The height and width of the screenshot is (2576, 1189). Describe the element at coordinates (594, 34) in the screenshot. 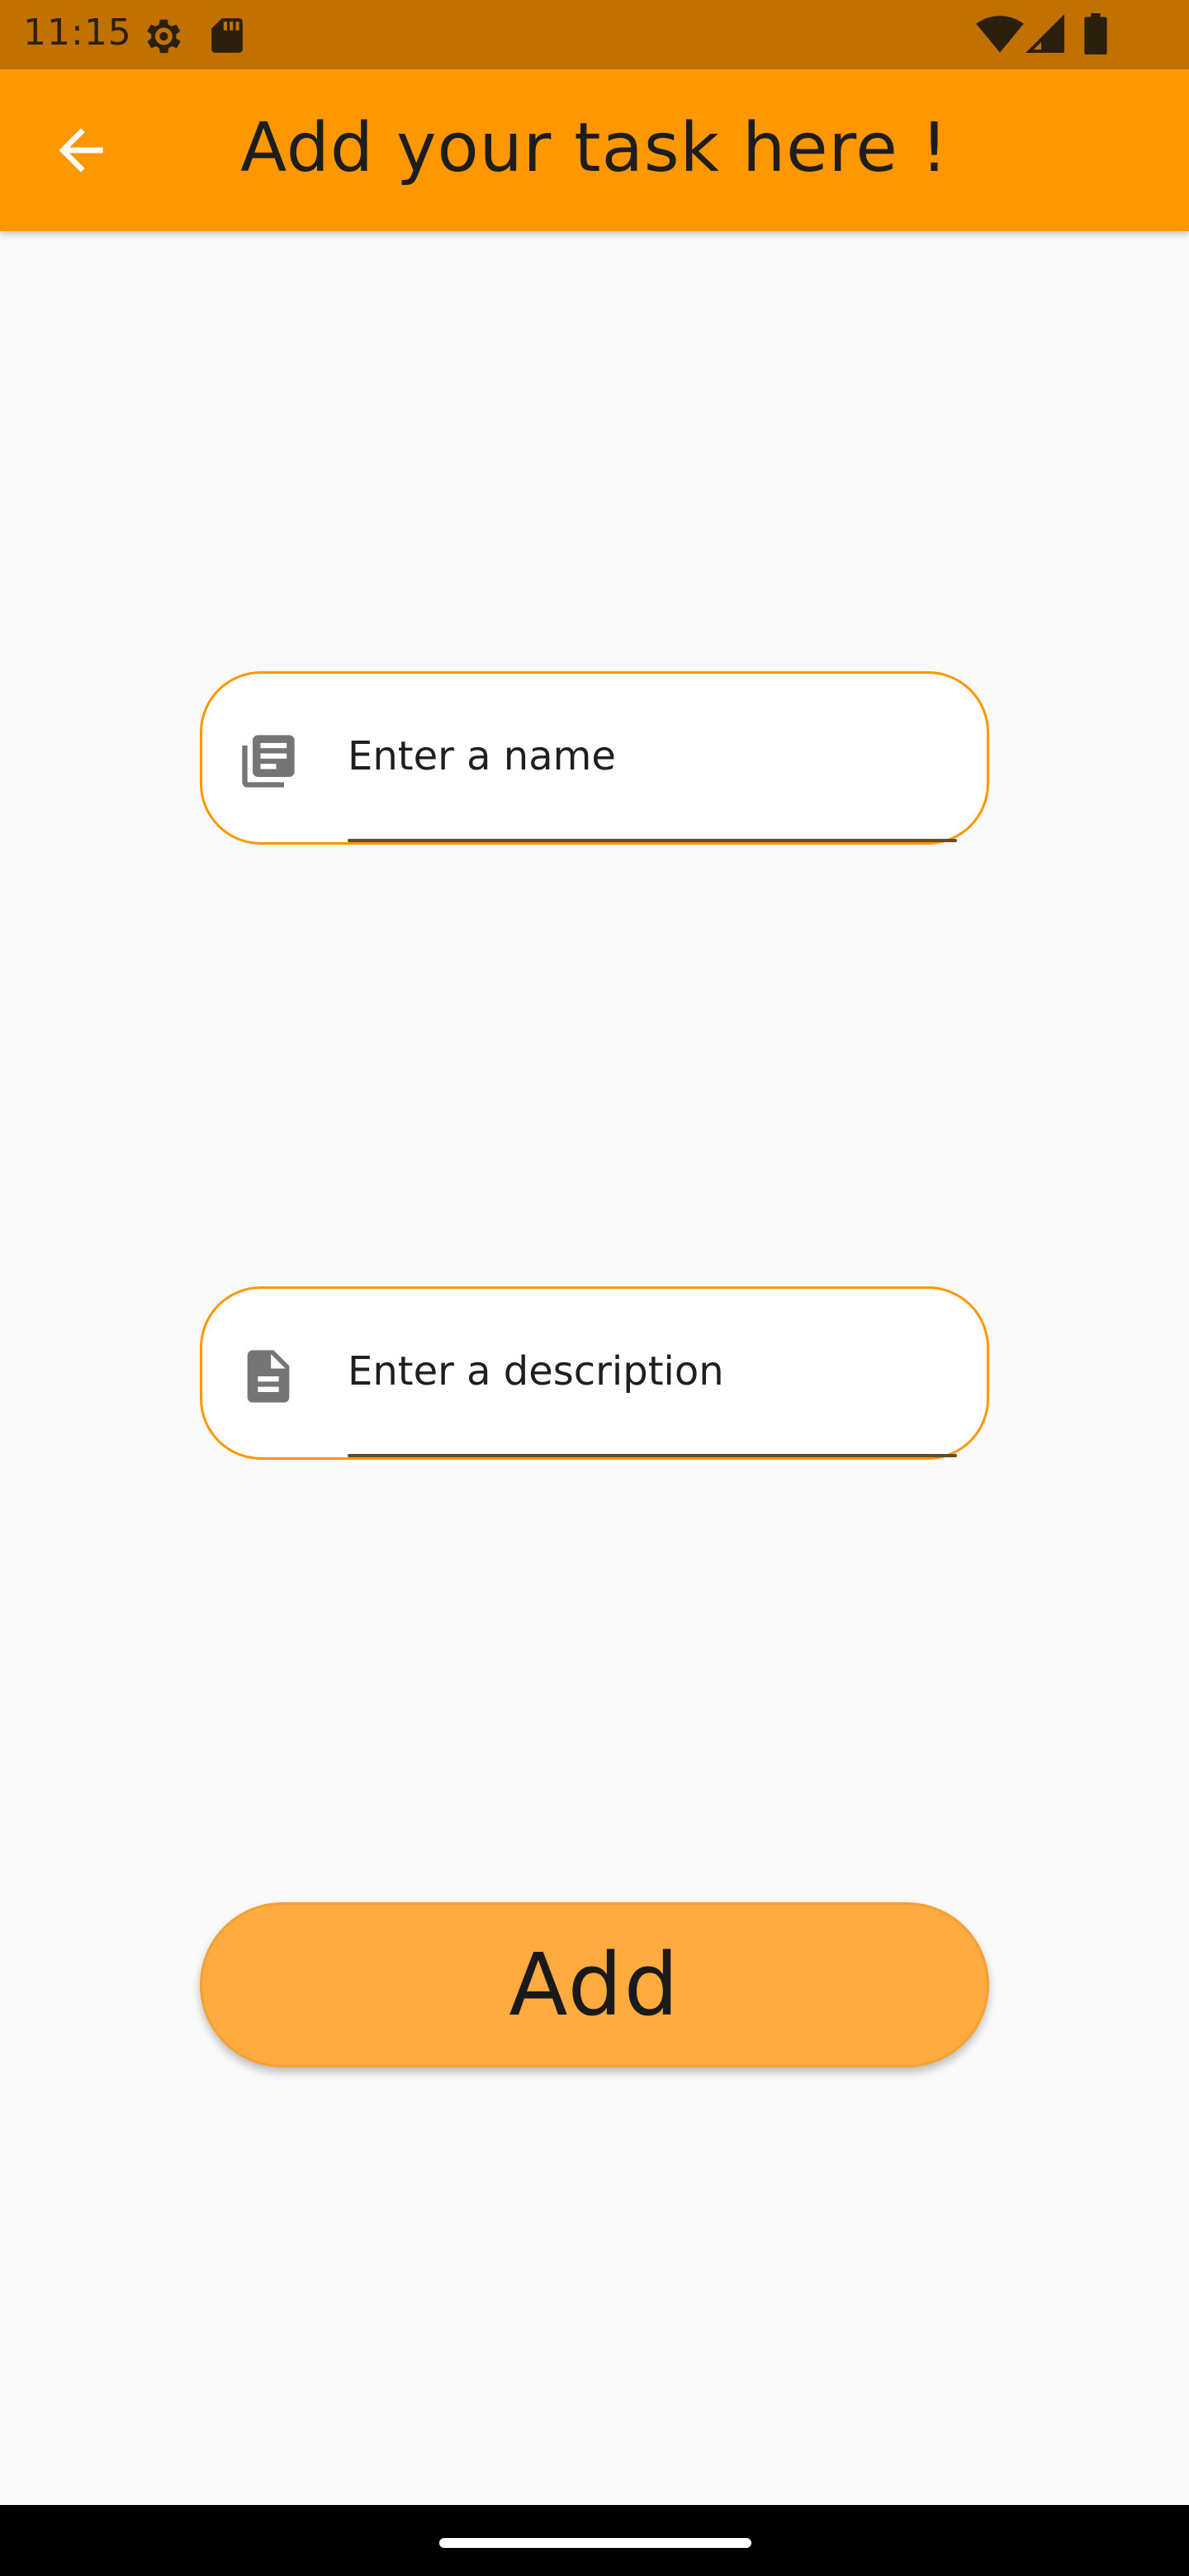

I see `status-bar: 11:15` at that location.